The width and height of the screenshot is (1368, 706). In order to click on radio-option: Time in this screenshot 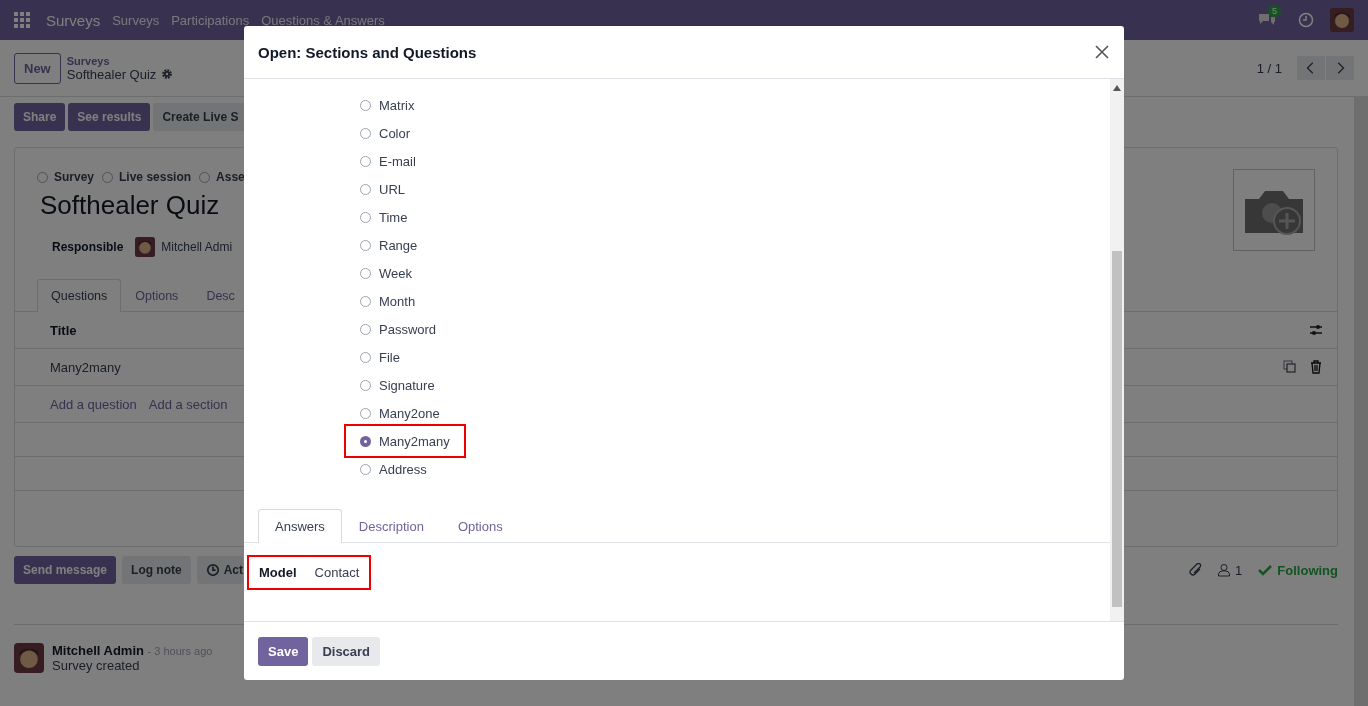, I will do `click(384, 217)`.